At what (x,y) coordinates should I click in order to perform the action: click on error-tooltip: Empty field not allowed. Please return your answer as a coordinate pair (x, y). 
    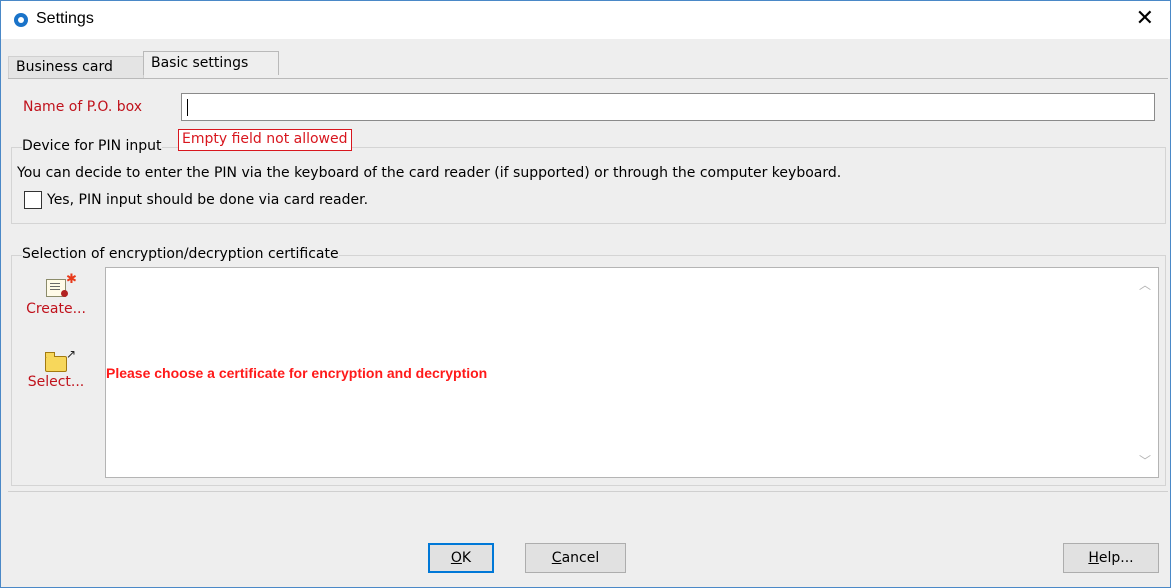
    Looking at the image, I should click on (265, 140).